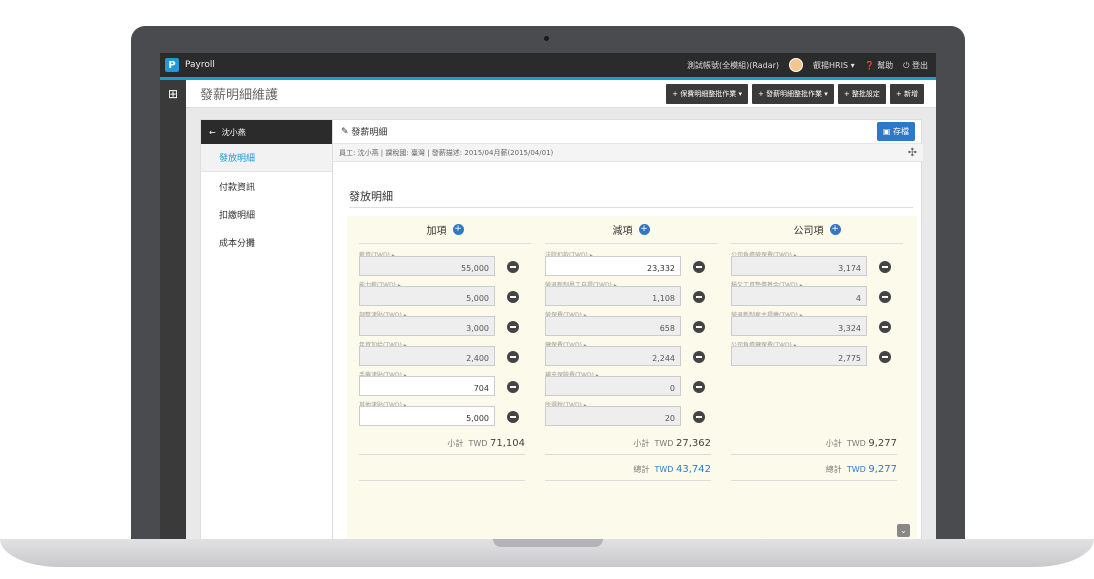 This screenshot has width=1094, height=579. I want to click on amount-input: 3,324, so click(799, 326).